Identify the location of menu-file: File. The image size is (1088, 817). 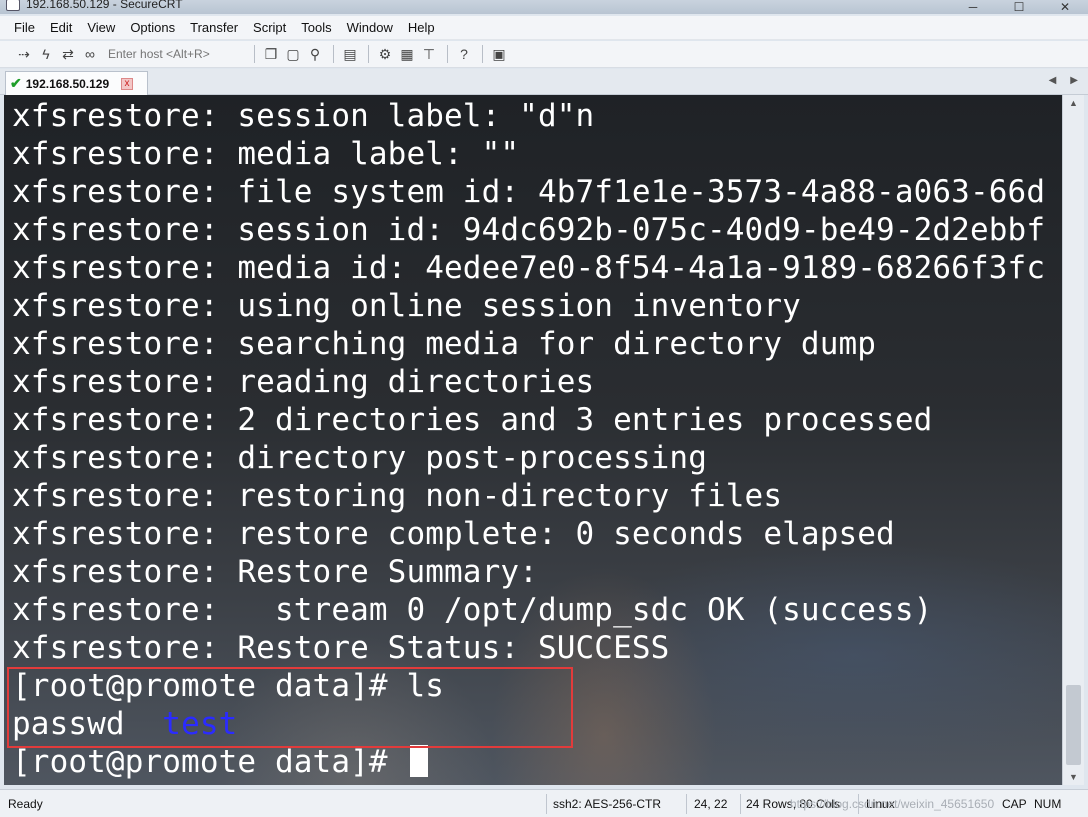
(24, 27).